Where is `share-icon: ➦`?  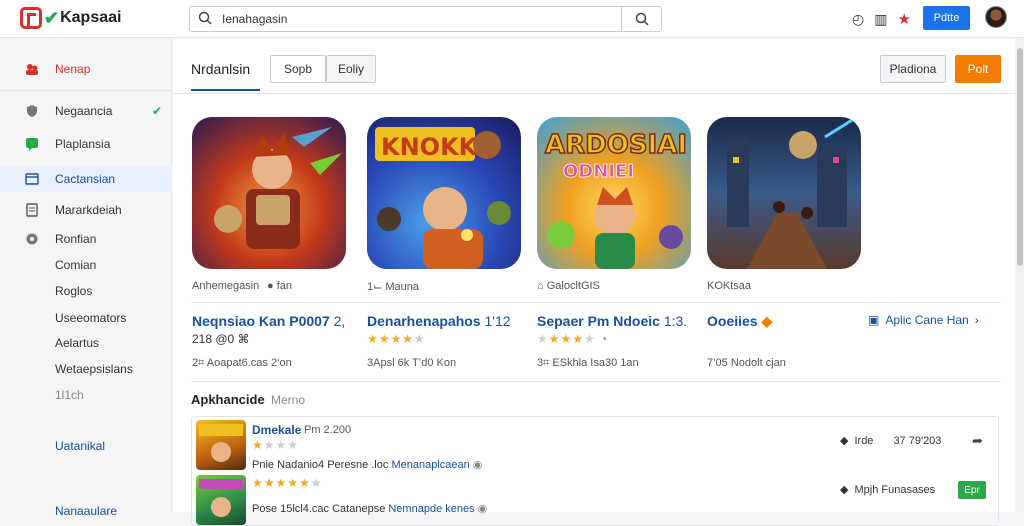 share-icon: ➦ is located at coordinates (977, 441).